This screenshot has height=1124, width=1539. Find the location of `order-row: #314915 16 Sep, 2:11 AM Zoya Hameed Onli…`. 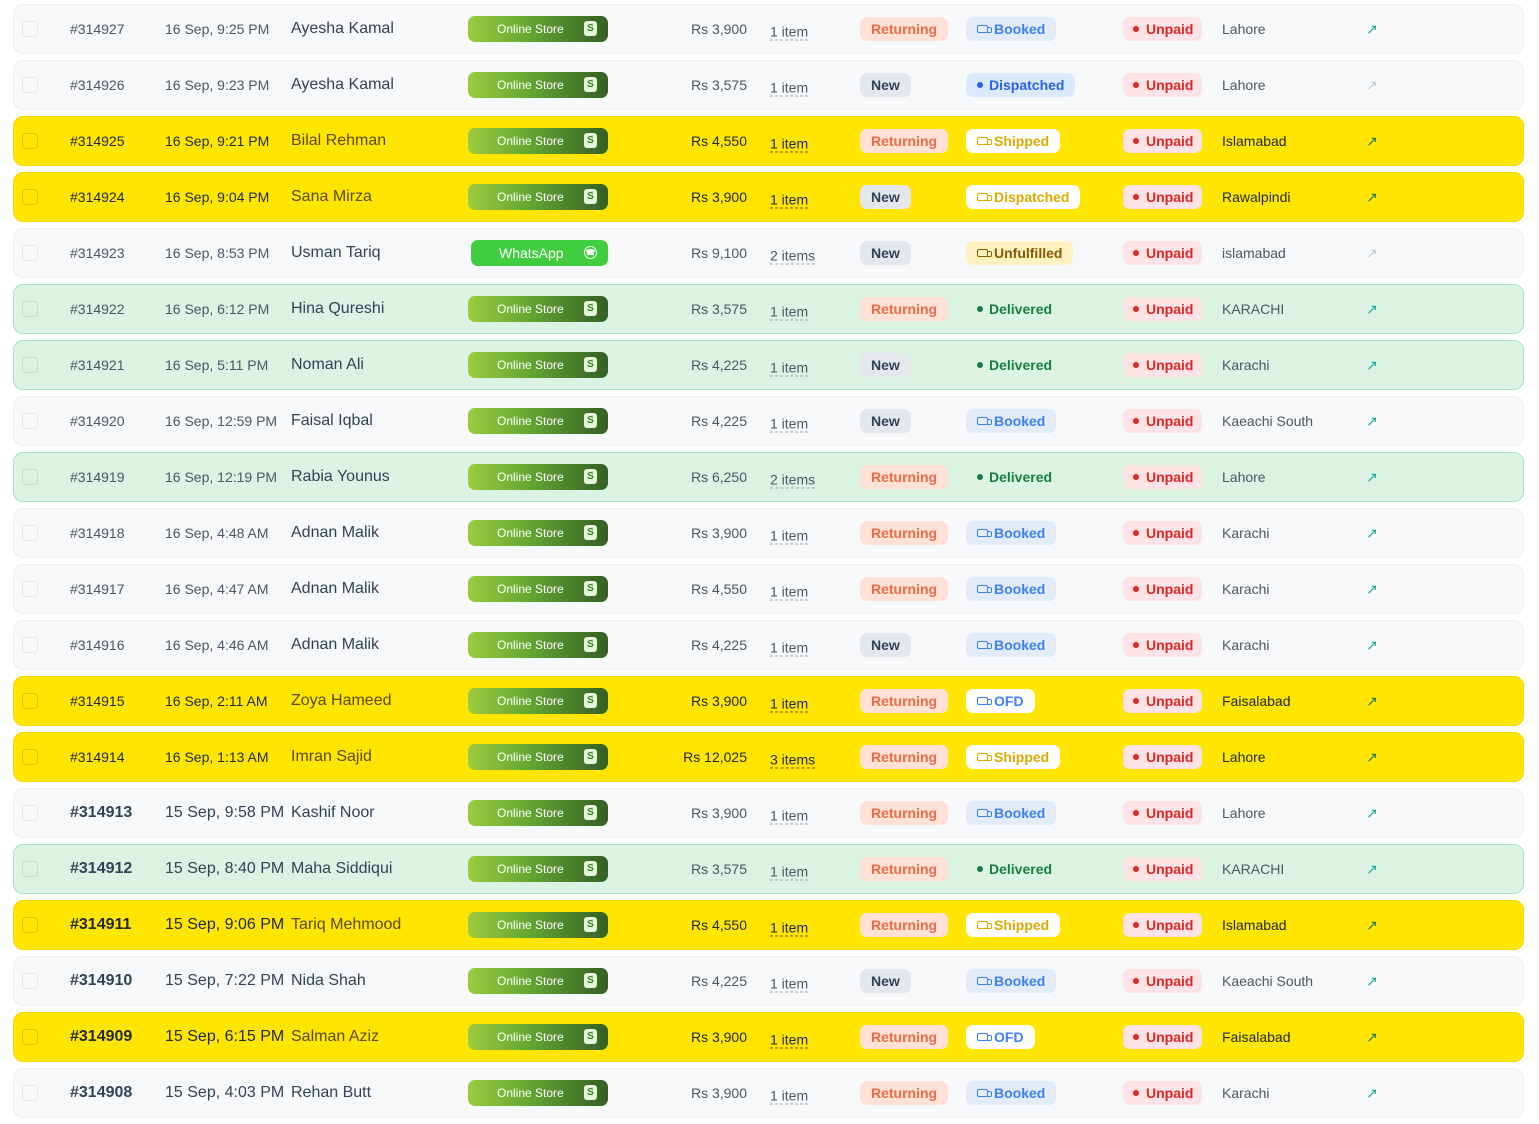

order-row: #314915 16 Sep, 2:11 AM Zoya Hameed Onli… is located at coordinates (768, 701).